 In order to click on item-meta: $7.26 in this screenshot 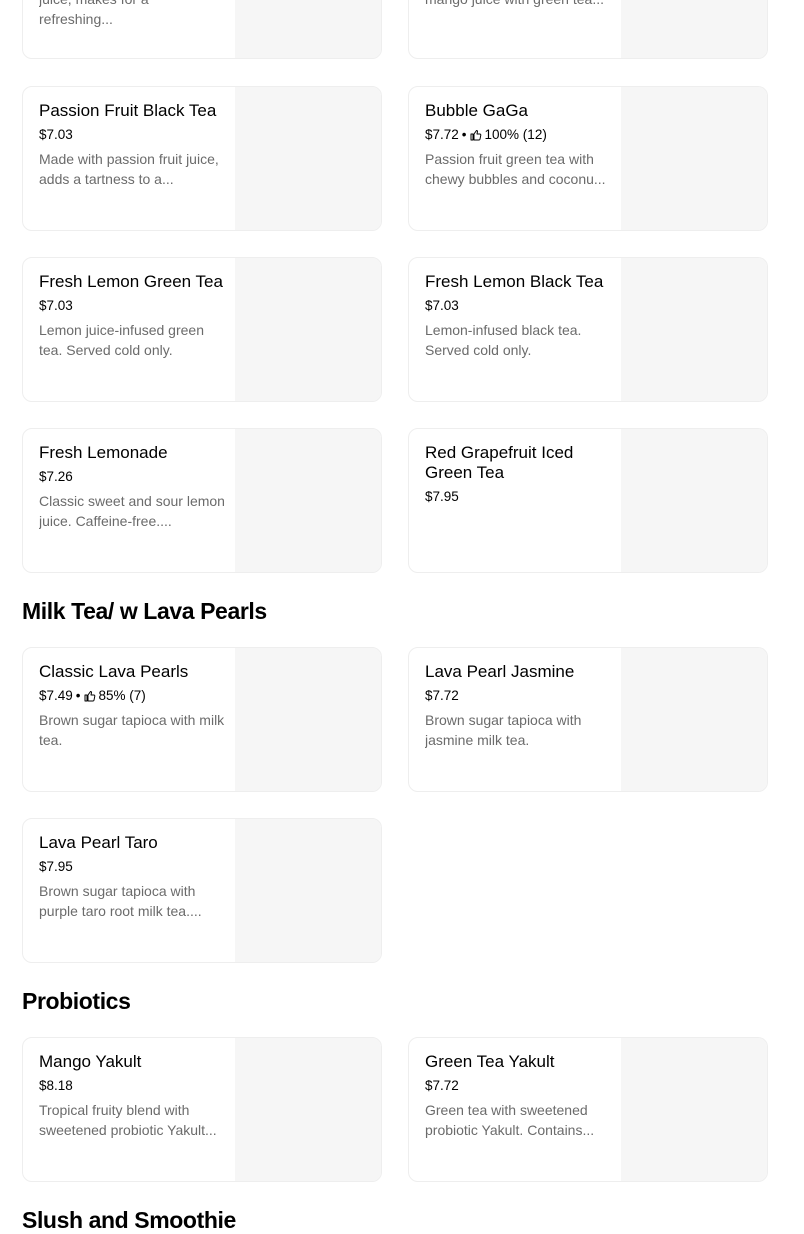, I will do `click(132, 477)`.